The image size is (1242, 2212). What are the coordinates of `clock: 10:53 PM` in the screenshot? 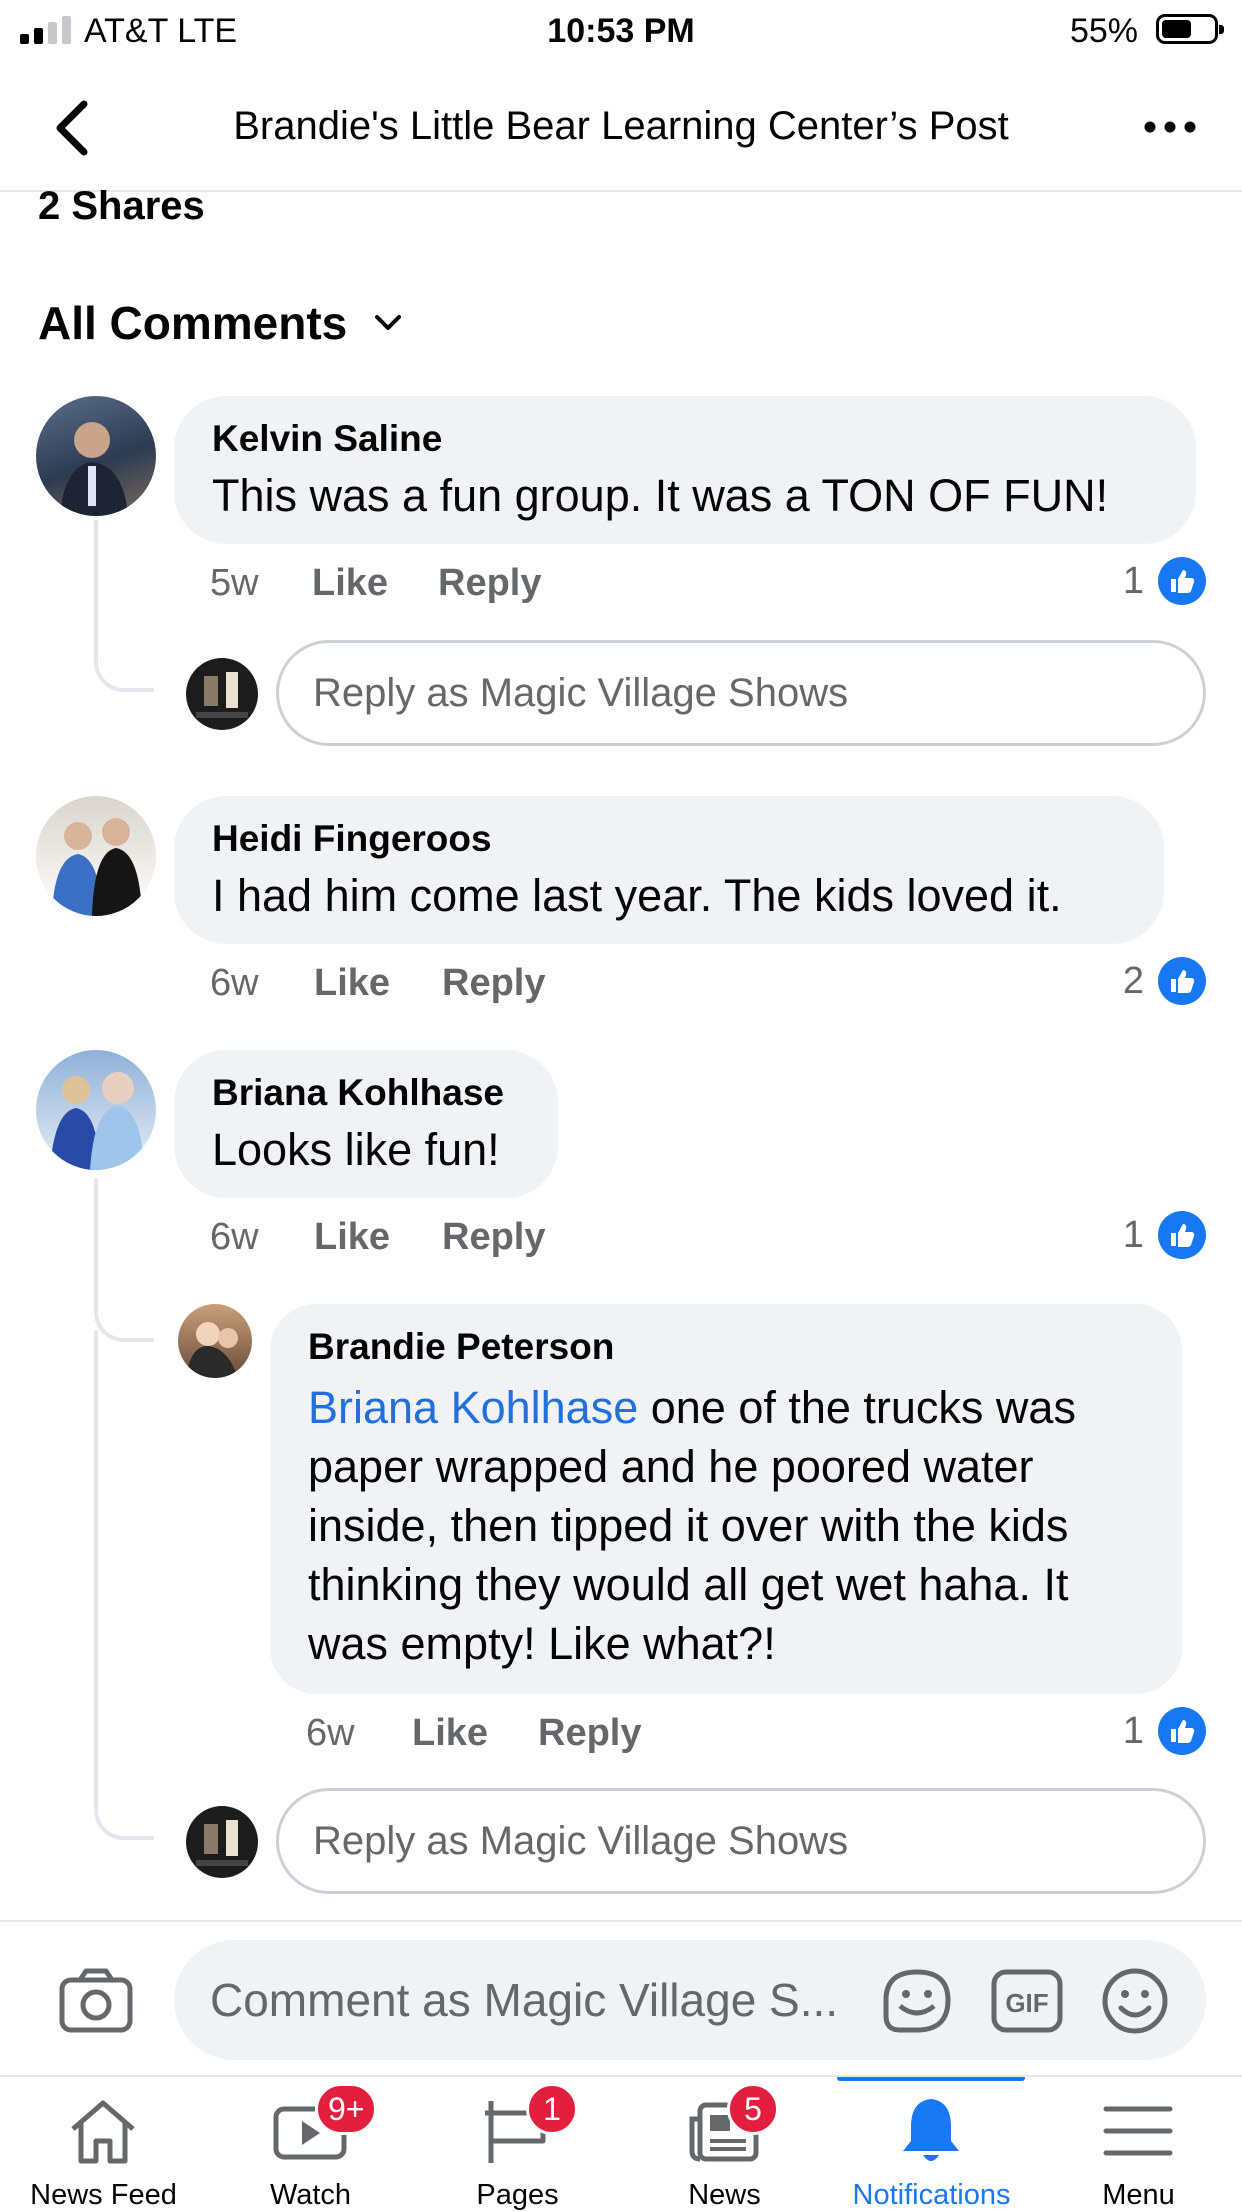 It's located at (621, 31).